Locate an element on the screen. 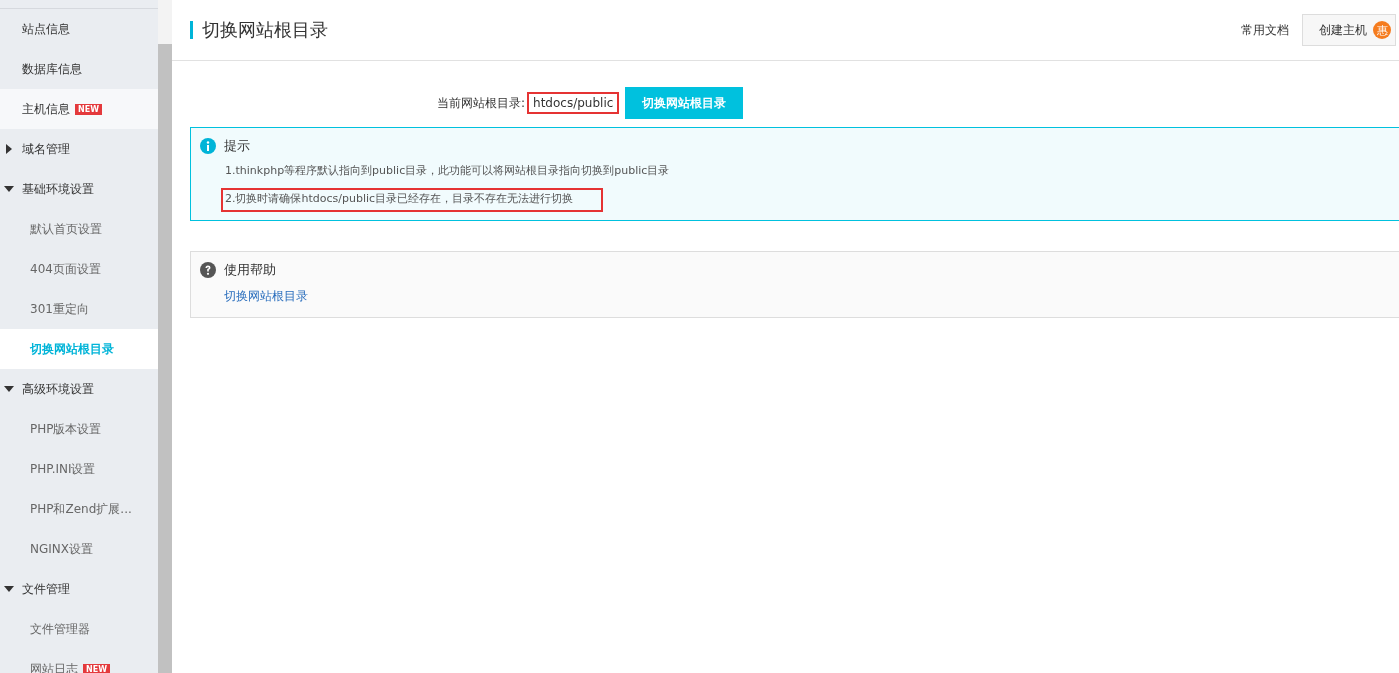 The height and width of the screenshot is (673, 1399). sidebar-subitem: PHP版本设置 is located at coordinates (79, 429).